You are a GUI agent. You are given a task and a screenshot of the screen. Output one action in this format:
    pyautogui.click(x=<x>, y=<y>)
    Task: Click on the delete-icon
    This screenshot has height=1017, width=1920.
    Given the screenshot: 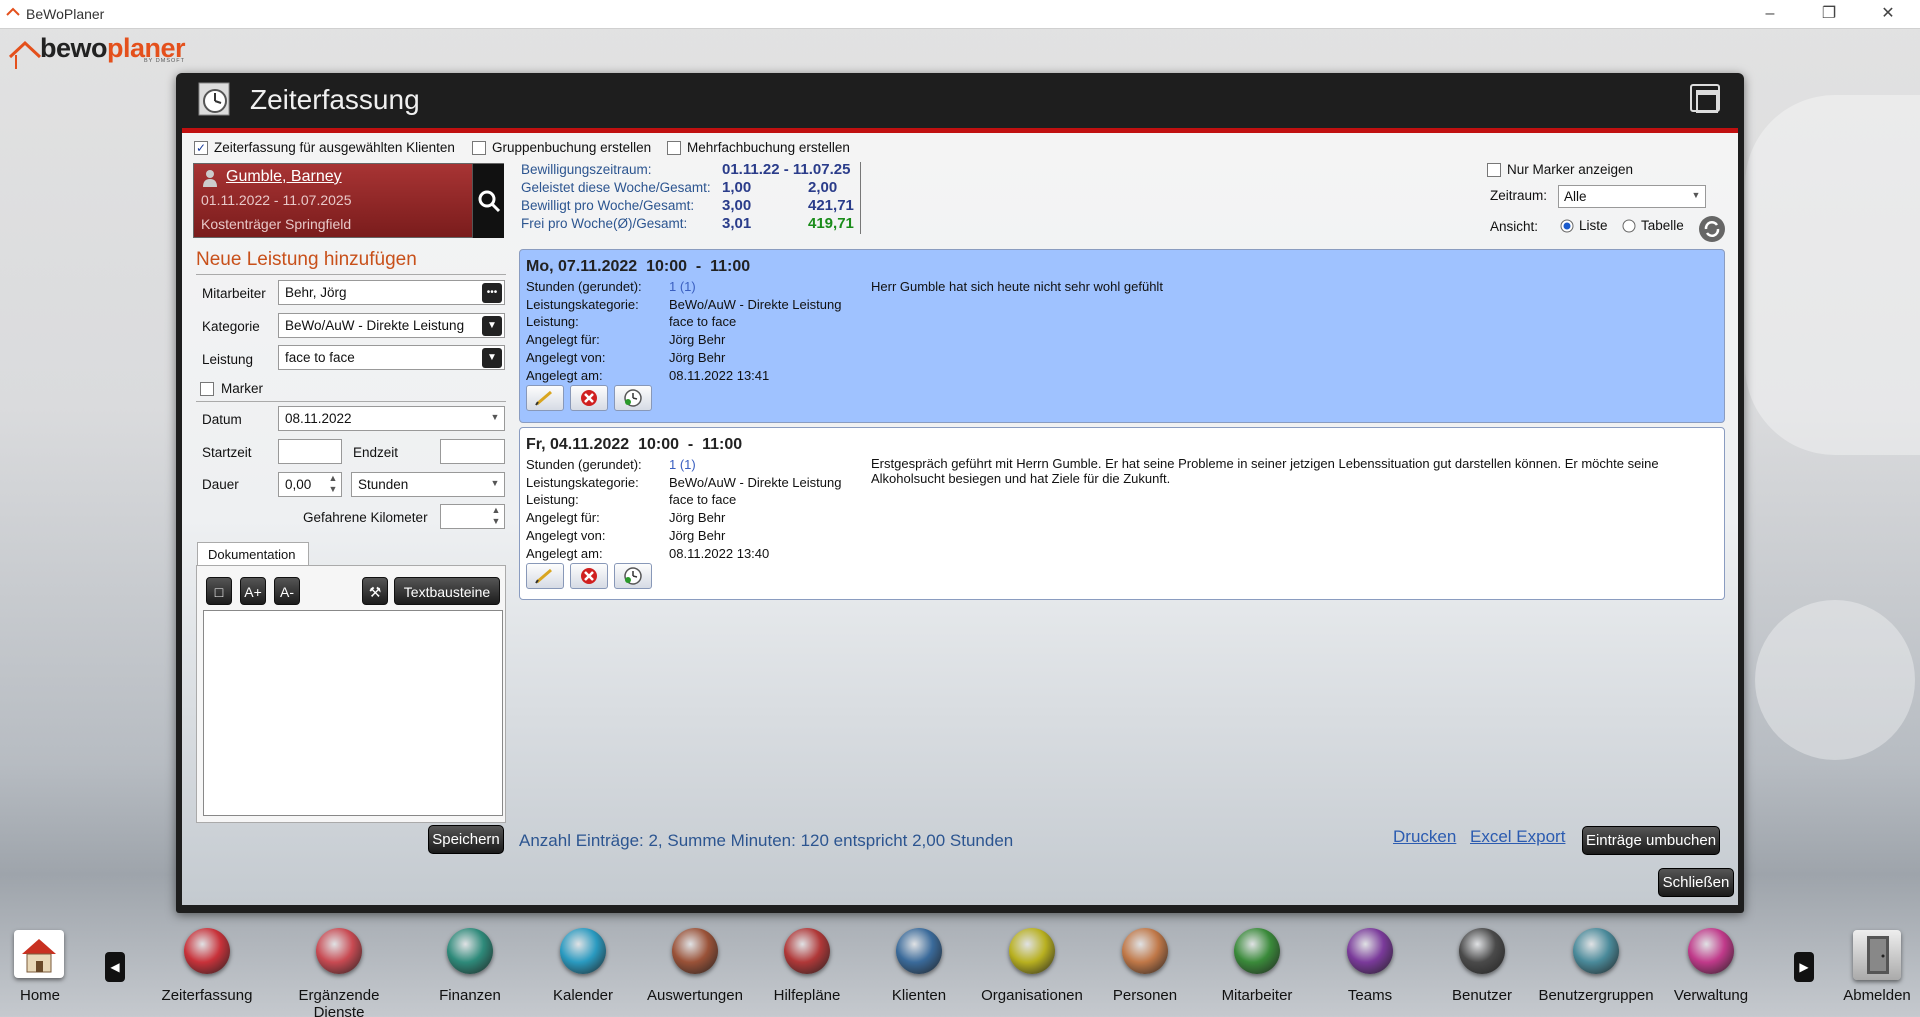 What is the action you would take?
    pyautogui.click(x=589, y=576)
    